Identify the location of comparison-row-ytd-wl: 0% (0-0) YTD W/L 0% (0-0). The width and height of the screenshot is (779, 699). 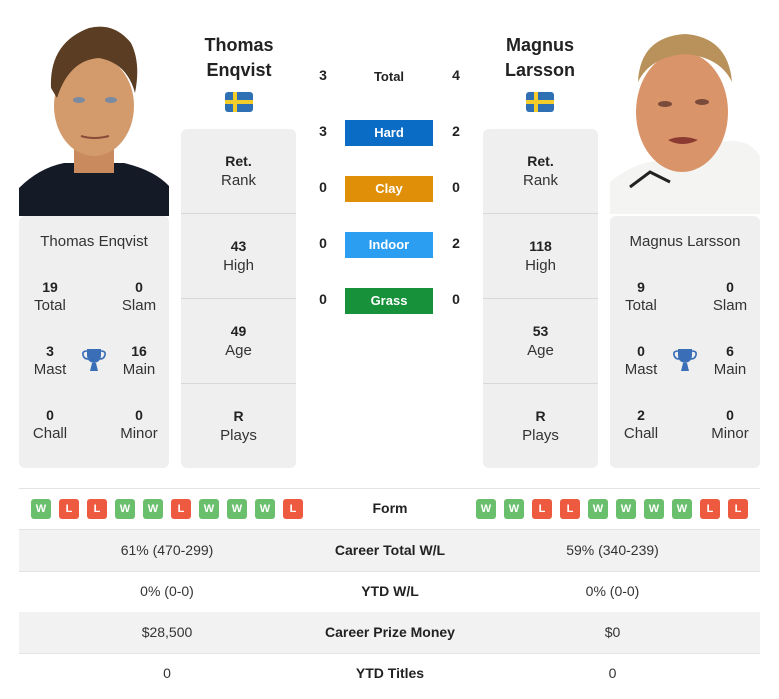
(389, 591).